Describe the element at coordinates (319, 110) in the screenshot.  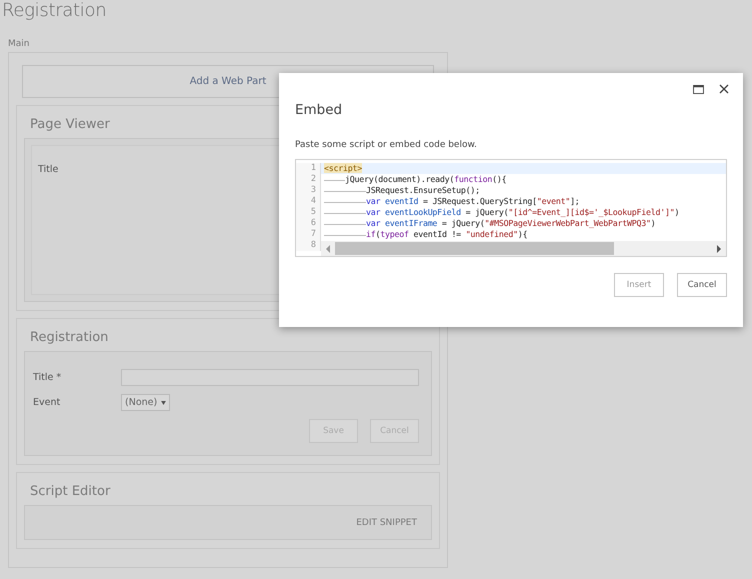
I see `dialog-title: Embed` at that location.